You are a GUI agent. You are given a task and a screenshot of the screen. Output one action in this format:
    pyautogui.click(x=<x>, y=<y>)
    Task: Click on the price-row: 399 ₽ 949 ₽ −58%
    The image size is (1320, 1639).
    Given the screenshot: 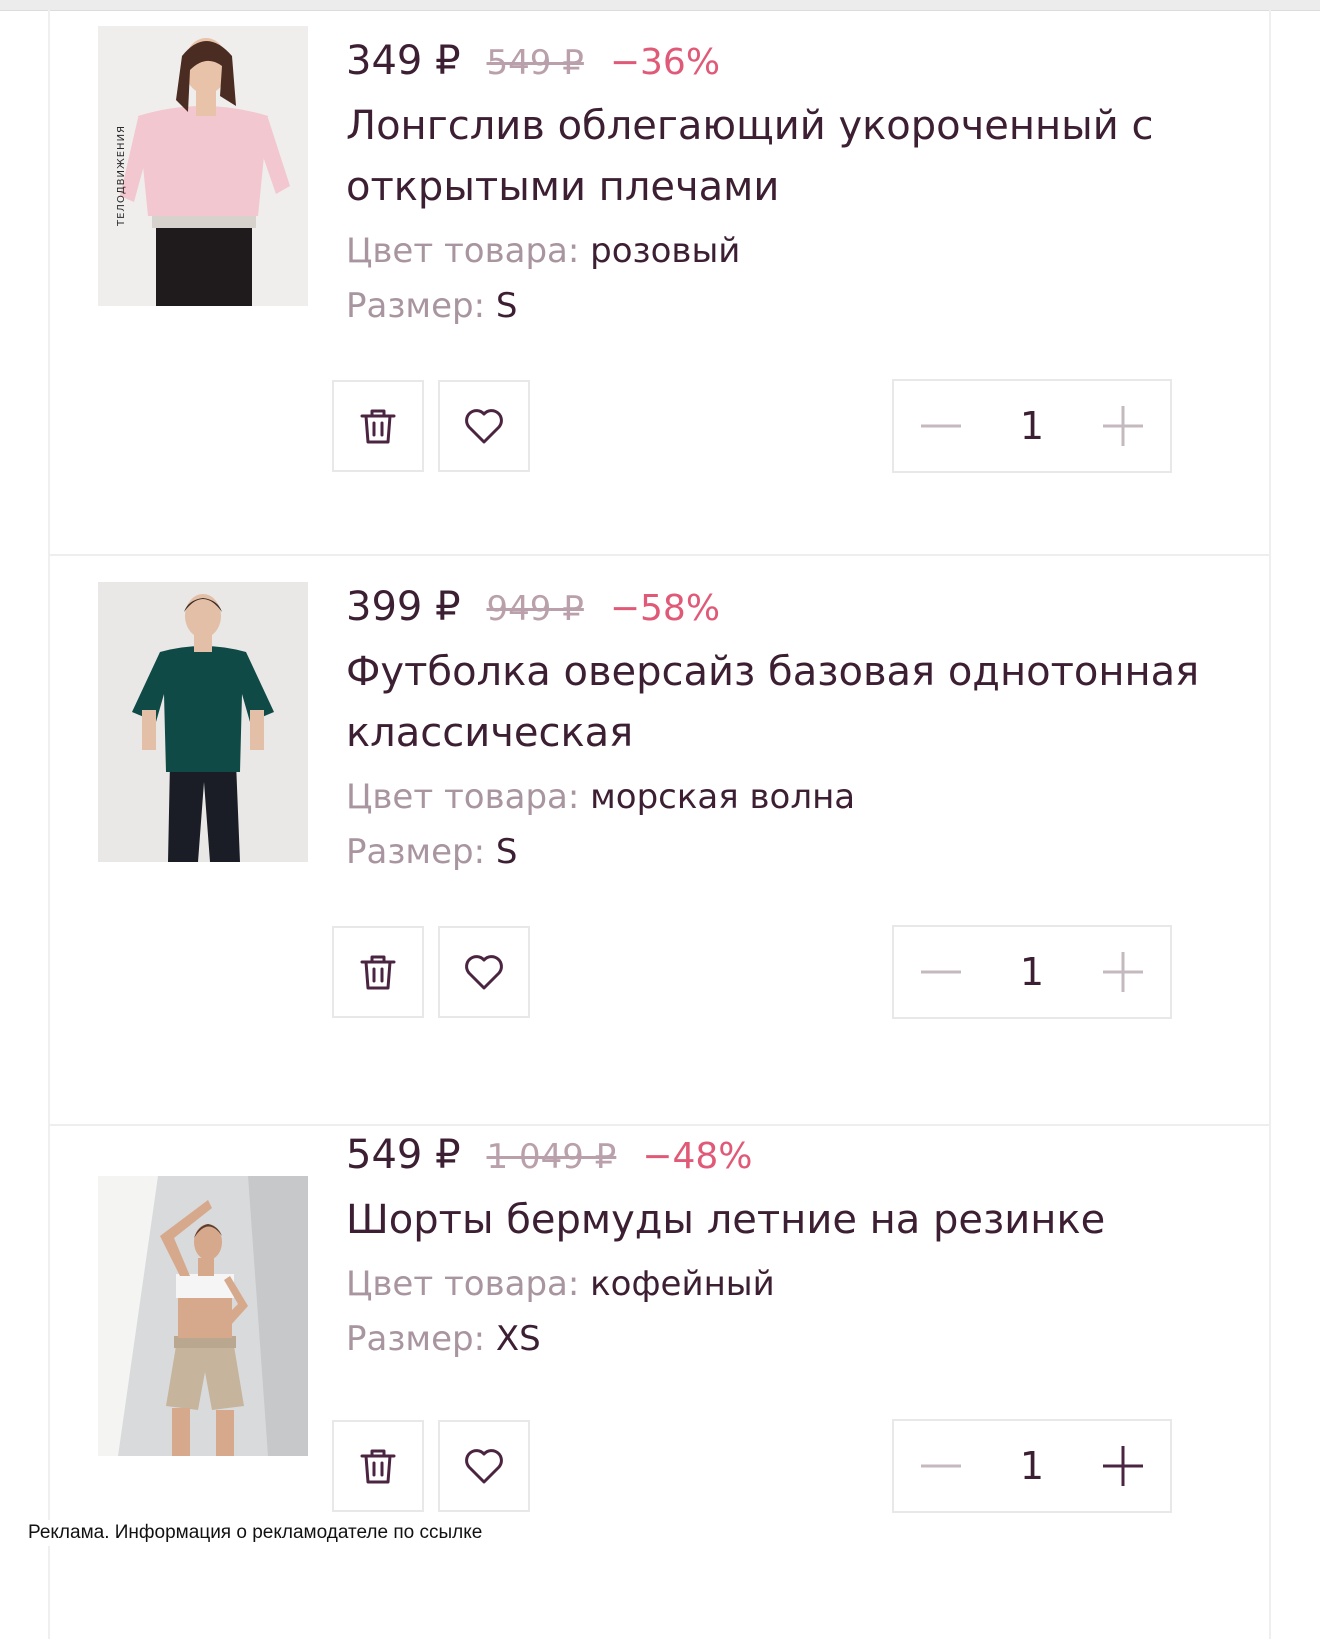 What is the action you would take?
    pyautogui.click(x=782, y=607)
    